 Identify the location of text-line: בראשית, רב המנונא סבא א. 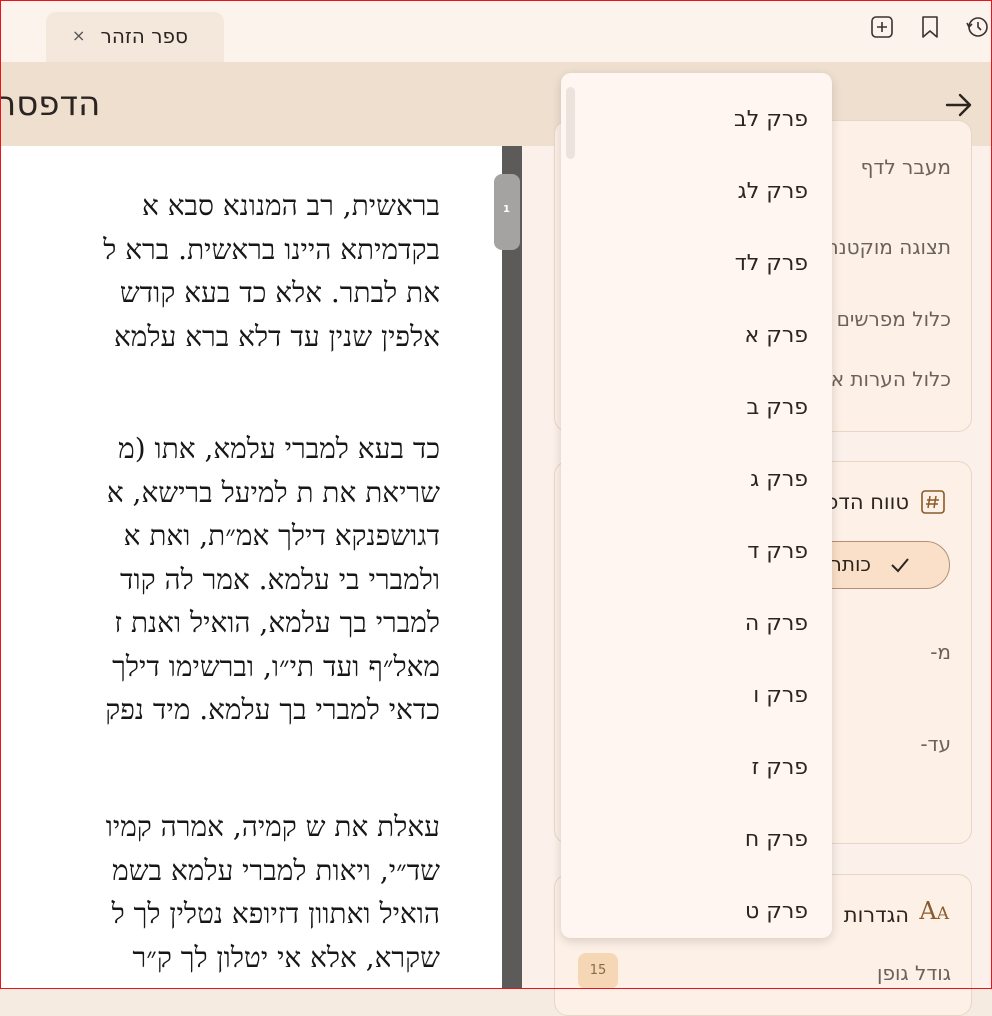
(291, 205).